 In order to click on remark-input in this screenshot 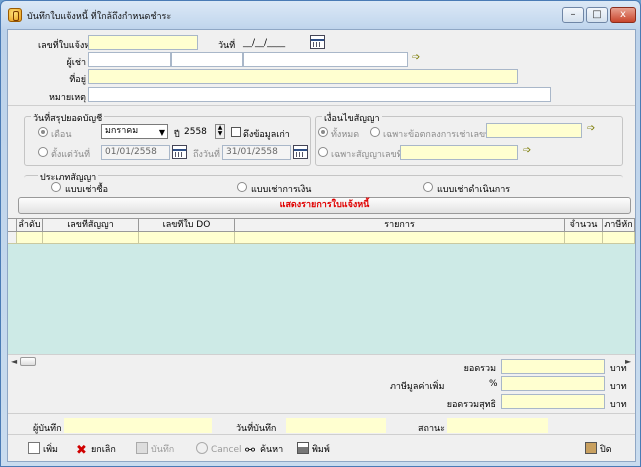, I will do `click(319, 94)`.